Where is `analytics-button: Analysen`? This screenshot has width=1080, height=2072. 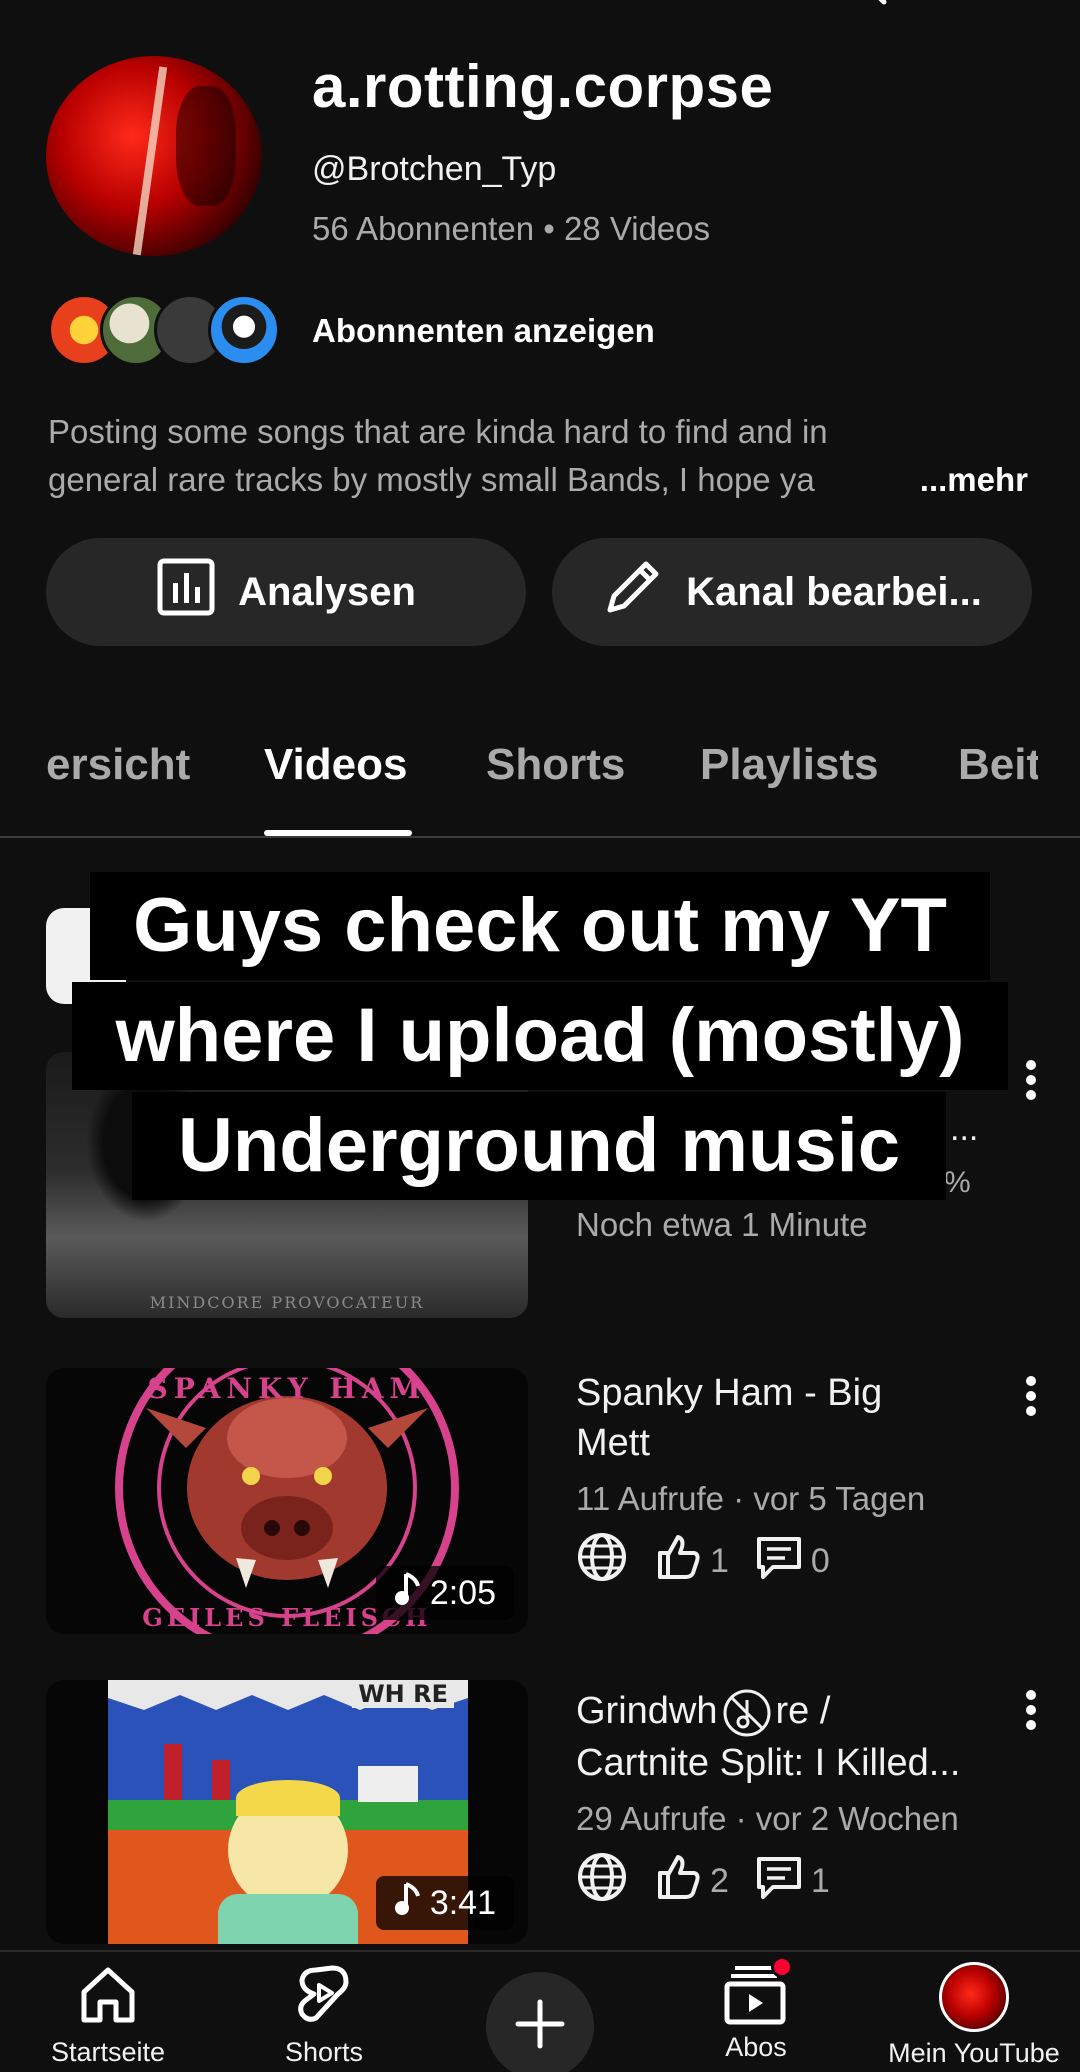 analytics-button: Analysen is located at coordinates (286, 592).